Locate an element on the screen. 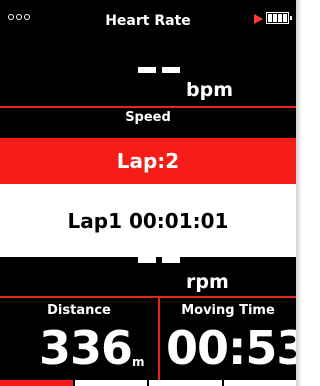 This screenshot has height=386, width=320. cadence-value-placeholder is located at coordinates (159, 260).